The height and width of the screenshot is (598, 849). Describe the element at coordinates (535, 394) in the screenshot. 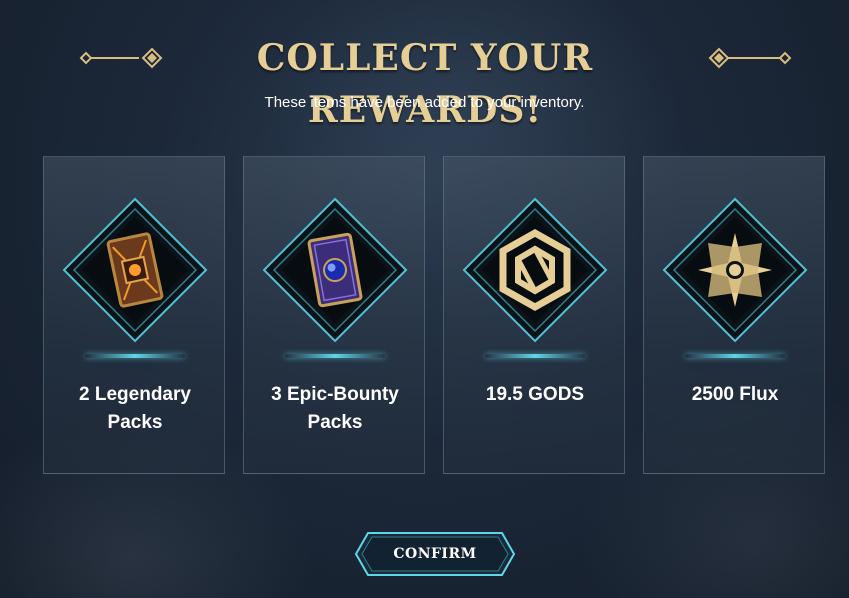

I see `reward-label: 19.5 GODS` at that location.